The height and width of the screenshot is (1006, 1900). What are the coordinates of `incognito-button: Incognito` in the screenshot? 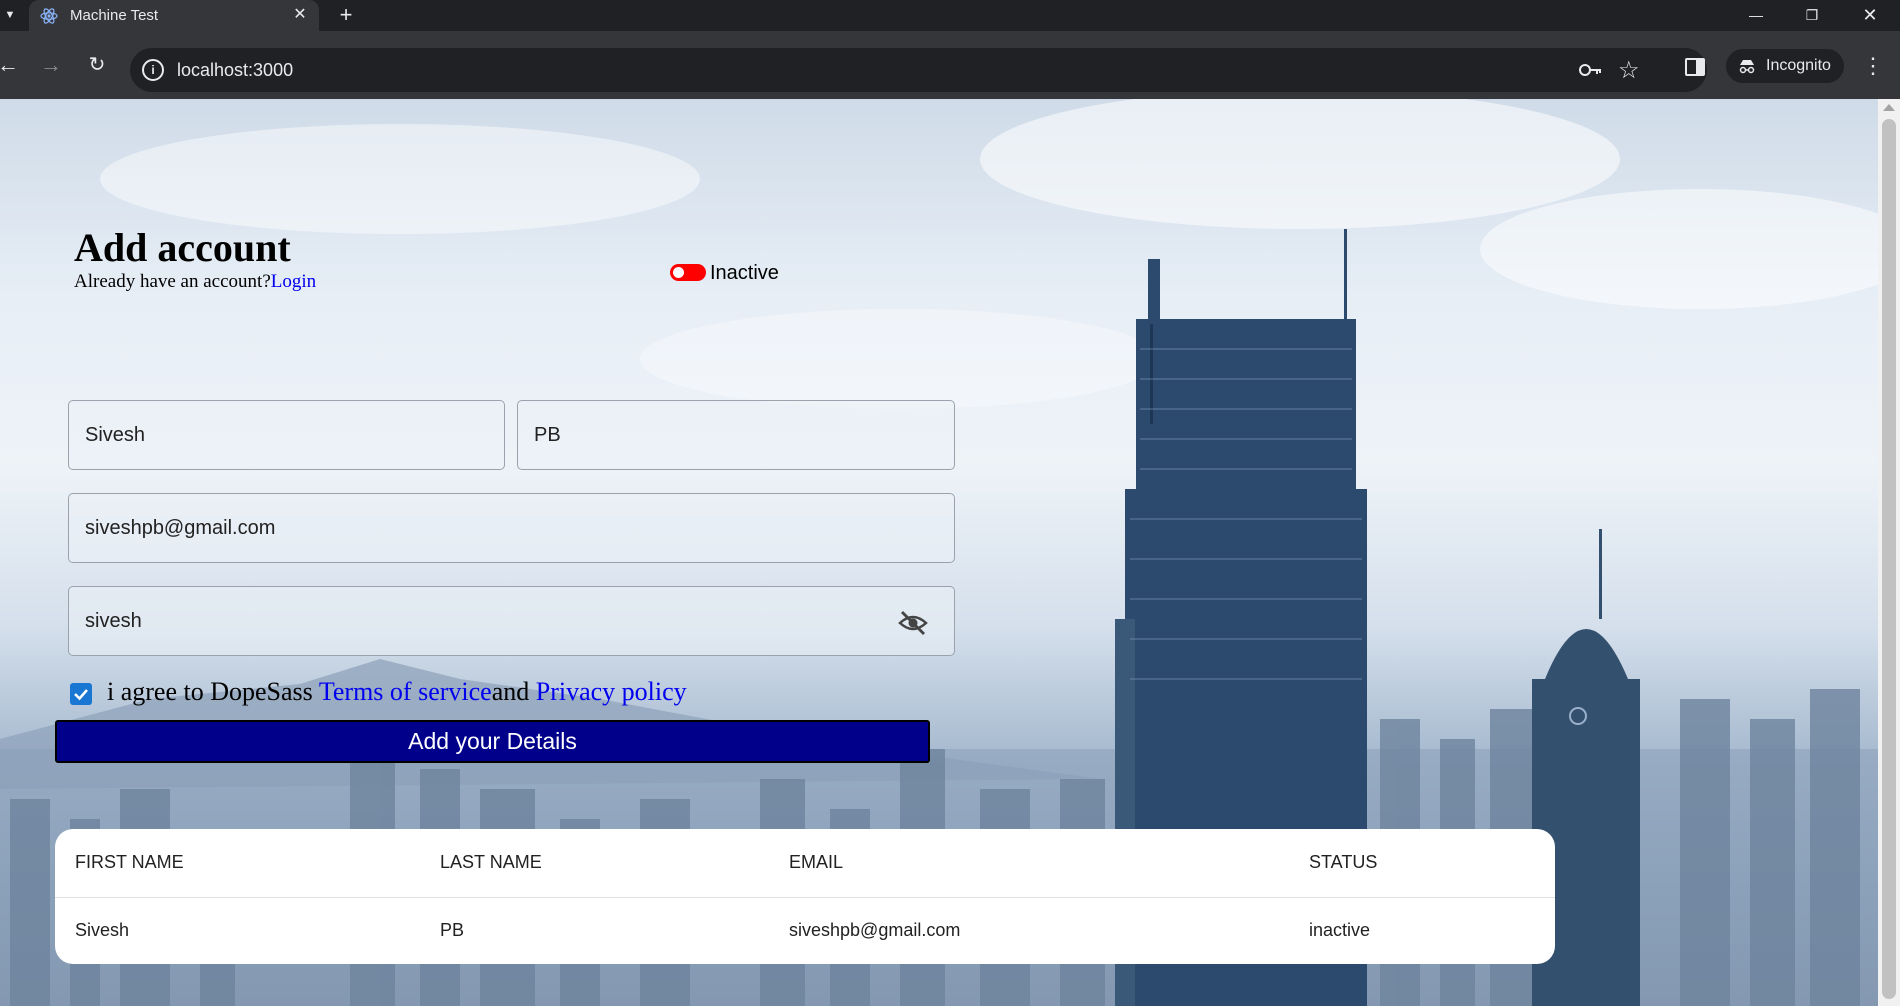 It's located at (1785, 66).